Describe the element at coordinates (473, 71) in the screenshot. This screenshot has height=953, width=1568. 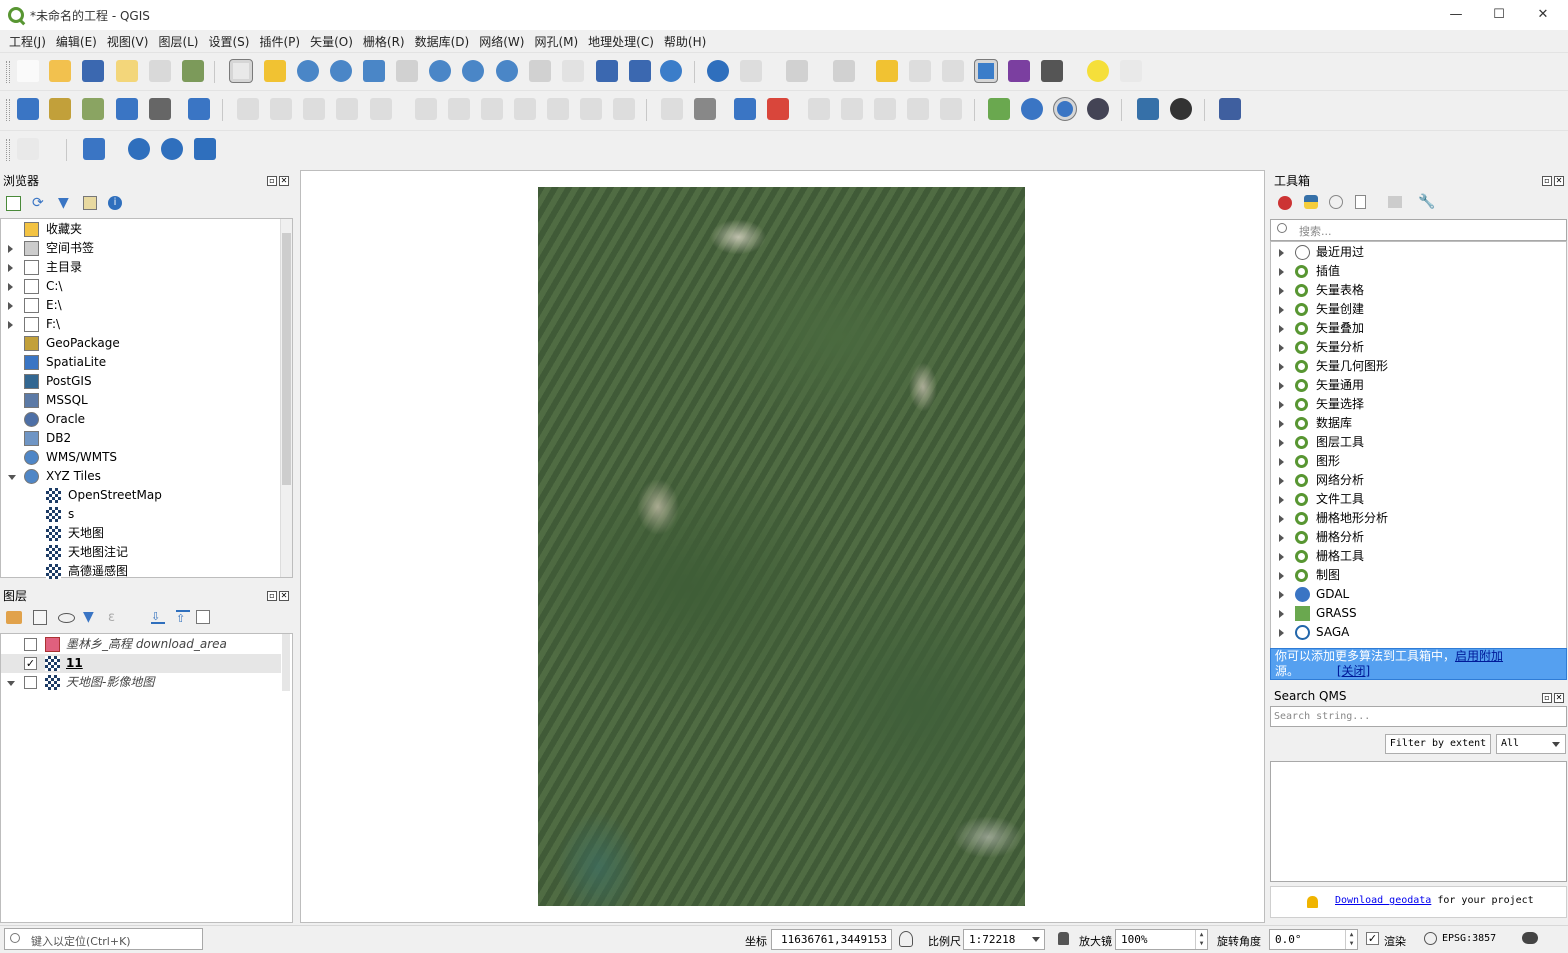
I see `zoom-native-icon` at that location.